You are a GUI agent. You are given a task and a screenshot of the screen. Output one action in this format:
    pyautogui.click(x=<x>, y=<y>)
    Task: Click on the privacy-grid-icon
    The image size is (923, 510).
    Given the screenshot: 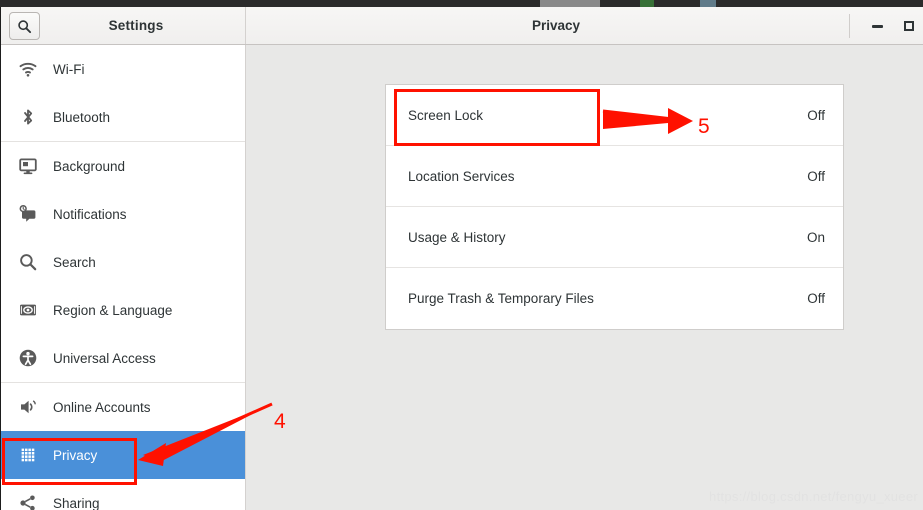 What is the action you would take?
    pyautogui.click(x=28, y=455)
    